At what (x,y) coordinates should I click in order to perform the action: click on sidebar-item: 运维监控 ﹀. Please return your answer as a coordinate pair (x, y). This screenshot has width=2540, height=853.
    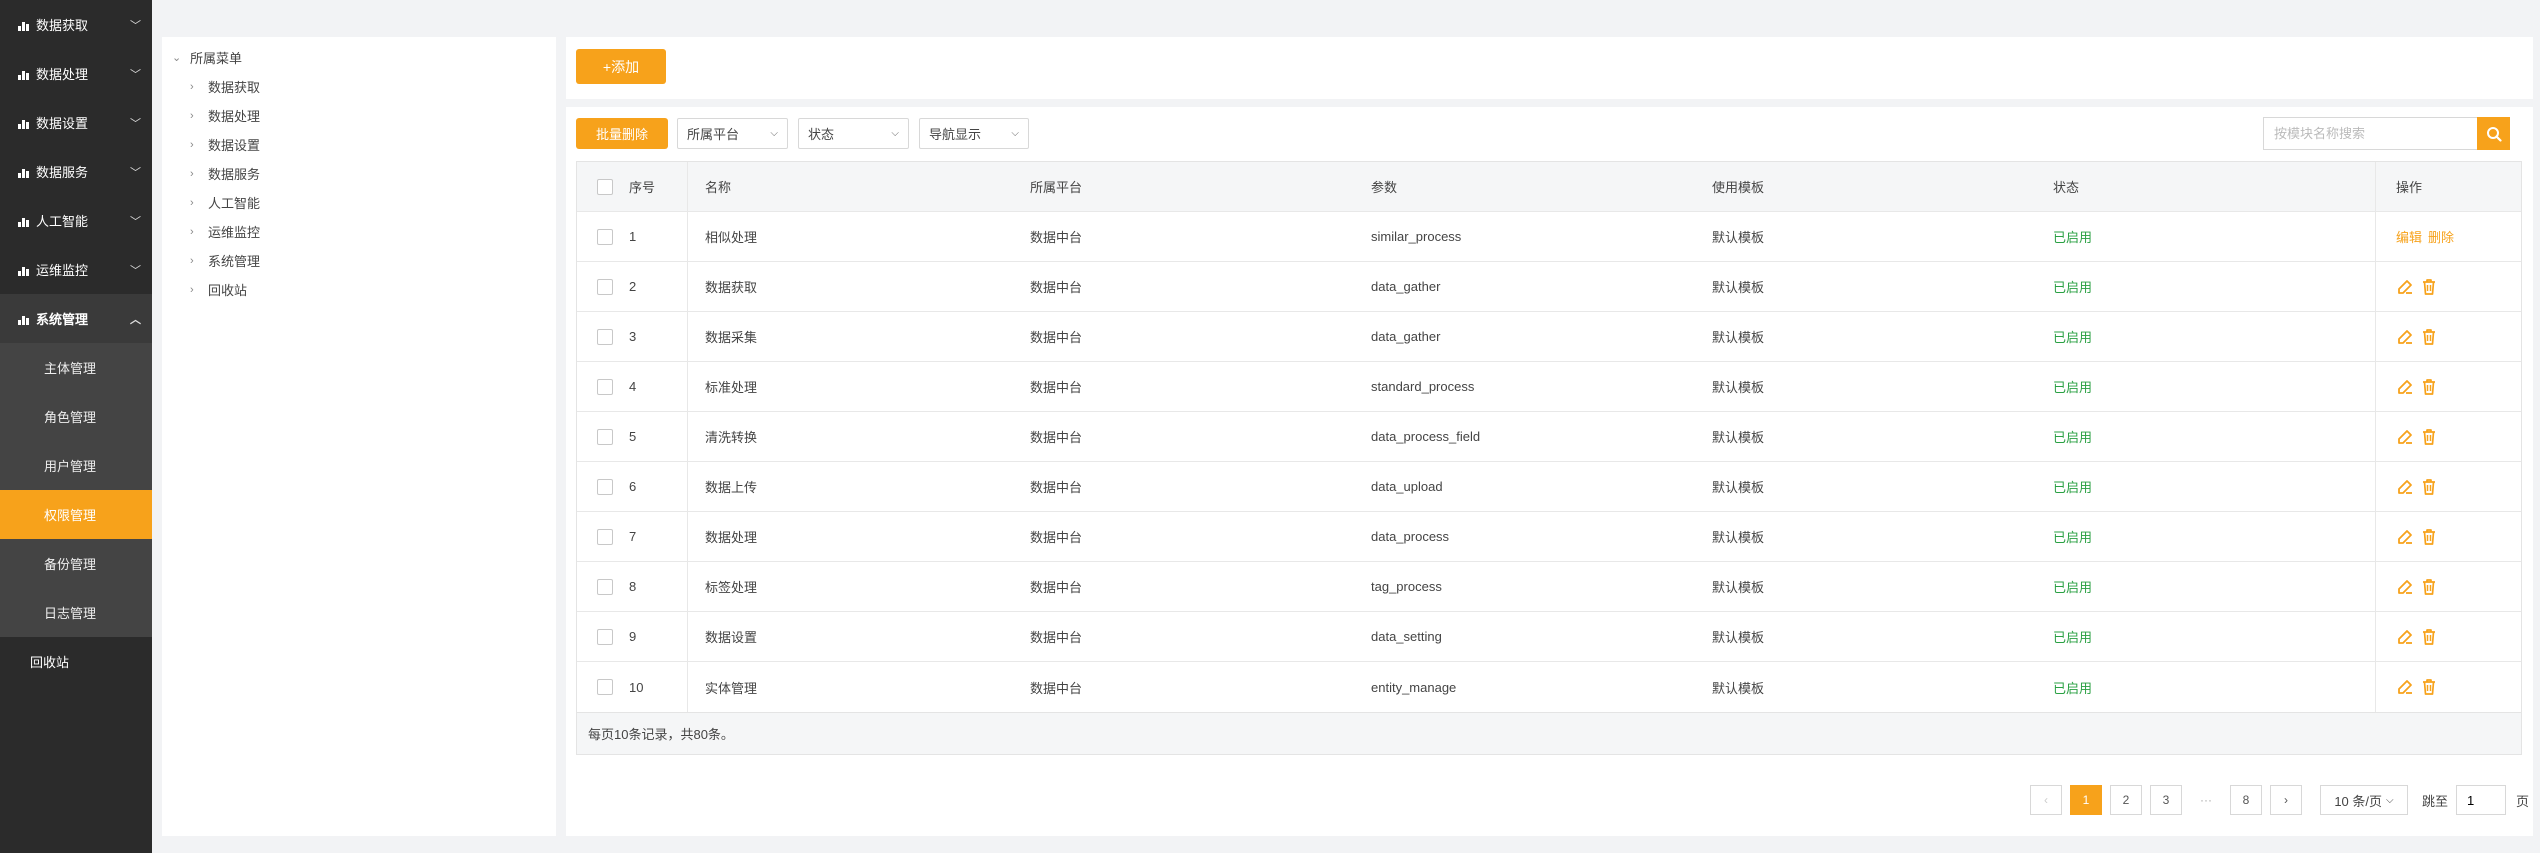
    Looking at the image, I should click on (76, 269).